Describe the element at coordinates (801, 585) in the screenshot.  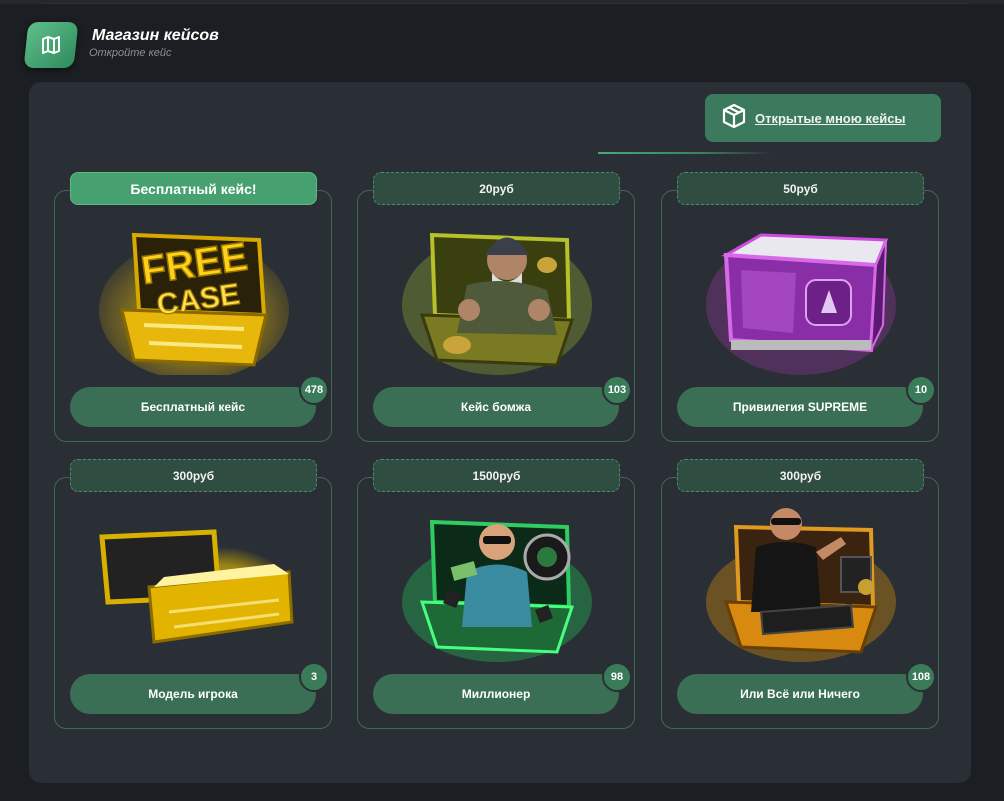
I see `all-or-nothing-case-art` at that location.